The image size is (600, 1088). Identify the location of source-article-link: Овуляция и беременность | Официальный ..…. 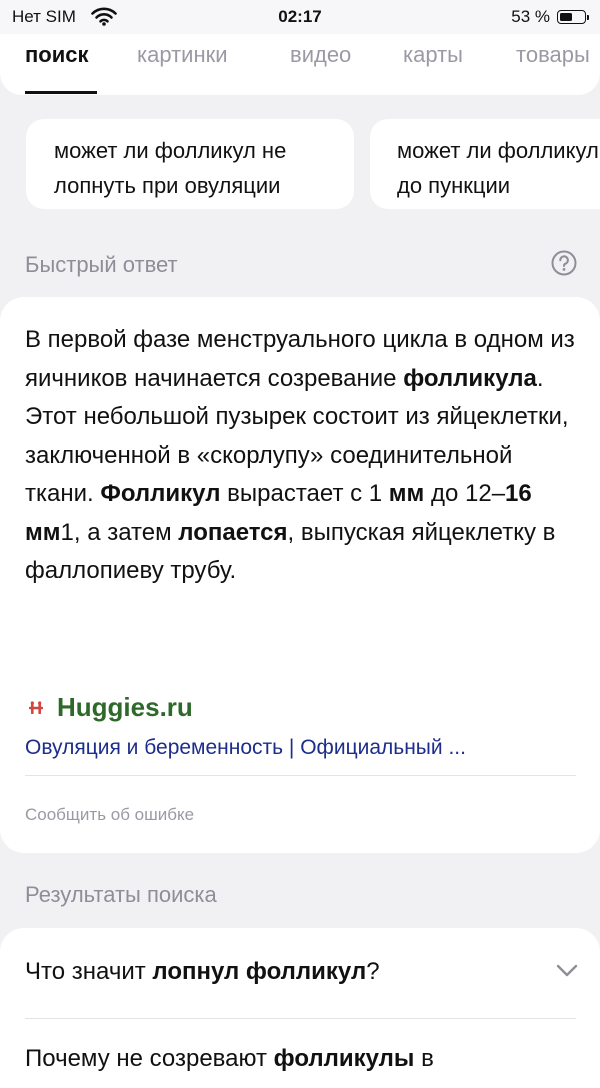
(297, 748).